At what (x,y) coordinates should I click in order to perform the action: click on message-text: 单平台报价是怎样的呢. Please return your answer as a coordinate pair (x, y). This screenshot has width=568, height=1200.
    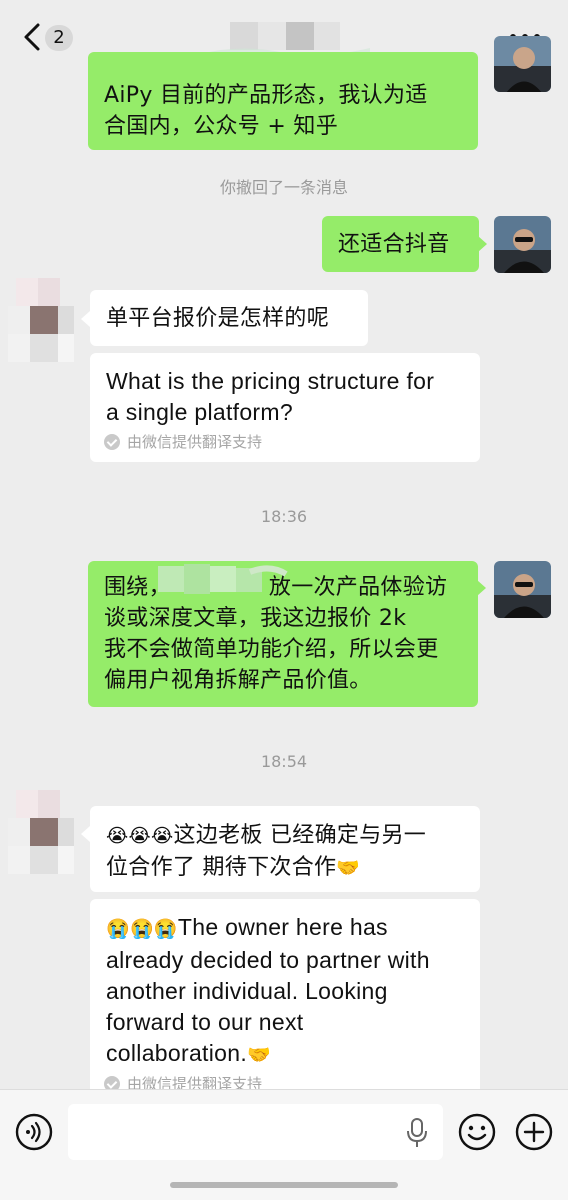
    Looking at the image, I should click on (218, 318).